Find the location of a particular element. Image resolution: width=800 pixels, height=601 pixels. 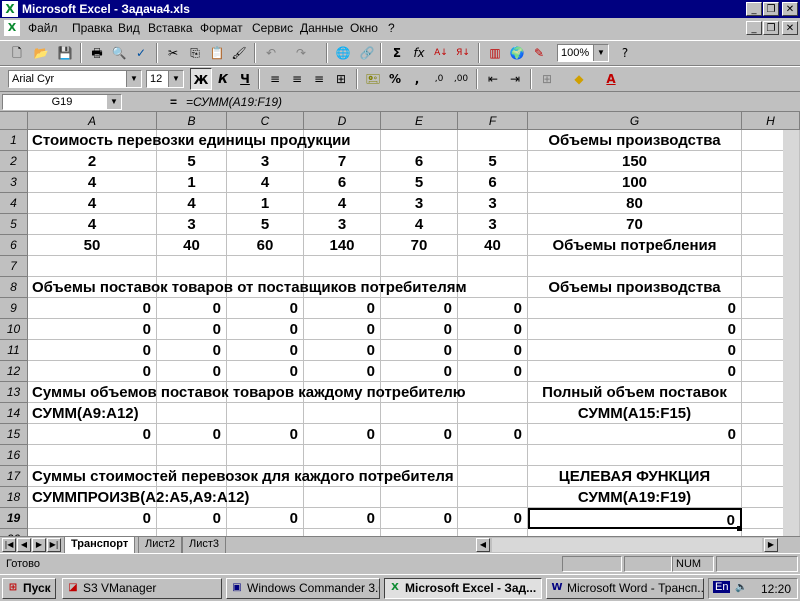

cell-e15: 0 is located at coordinates (419, 434).